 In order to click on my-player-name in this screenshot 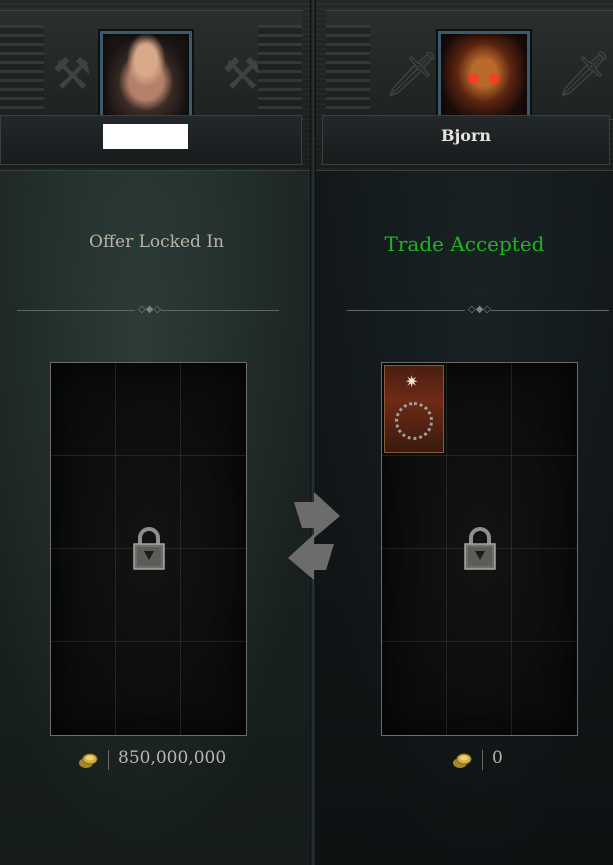, I will do `click(145, 136)`.